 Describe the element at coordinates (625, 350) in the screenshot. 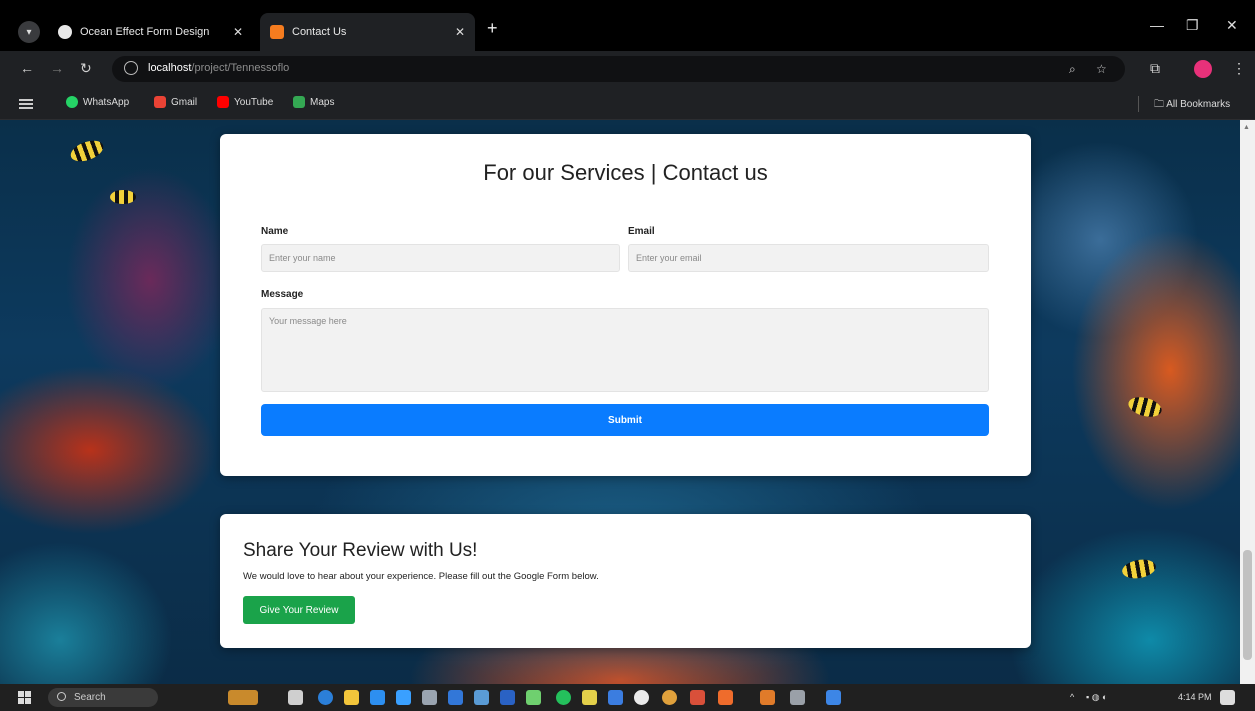

I see `message-textarea` at that location.